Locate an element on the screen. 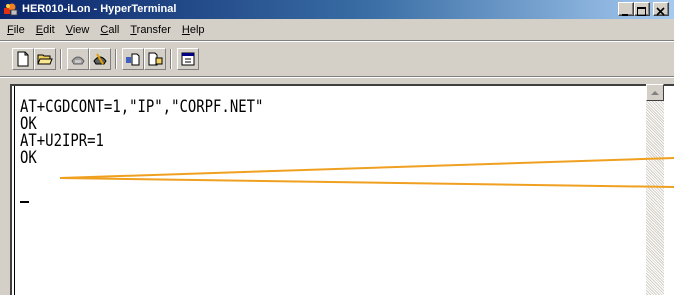 This screenshot has width=674, height=295. call-button is located at coordinates (78, 59).